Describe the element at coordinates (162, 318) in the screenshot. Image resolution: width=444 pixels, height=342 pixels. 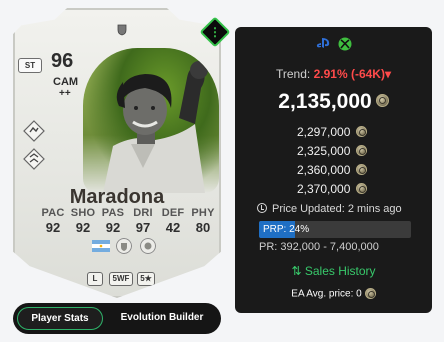
I see `tab-evolution-builder: Evolution Builder` at that location.